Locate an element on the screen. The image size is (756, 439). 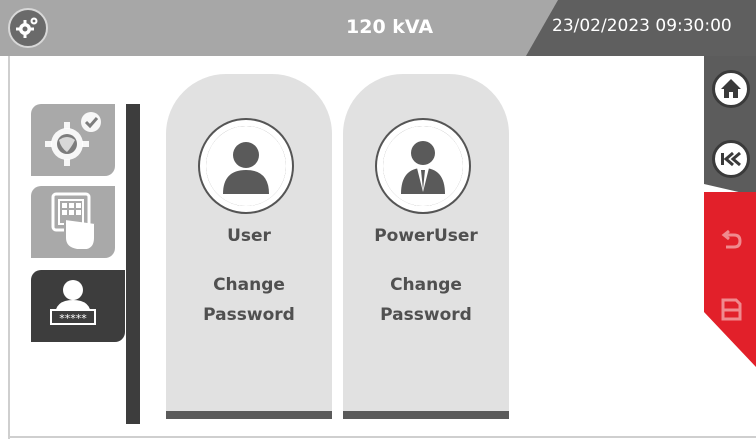
password-mask-text: ***** is located at coordinates (73, 318).